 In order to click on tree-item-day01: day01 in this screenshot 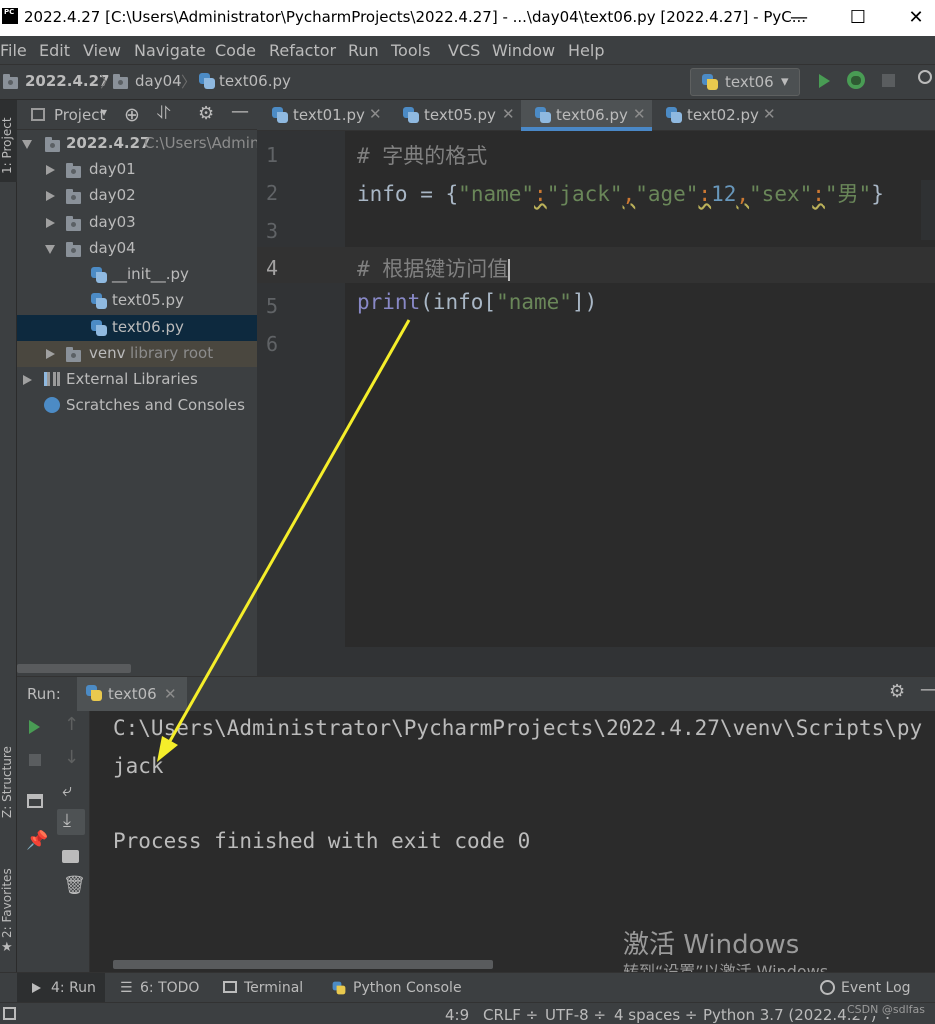, I will do `click(137, 170)`.